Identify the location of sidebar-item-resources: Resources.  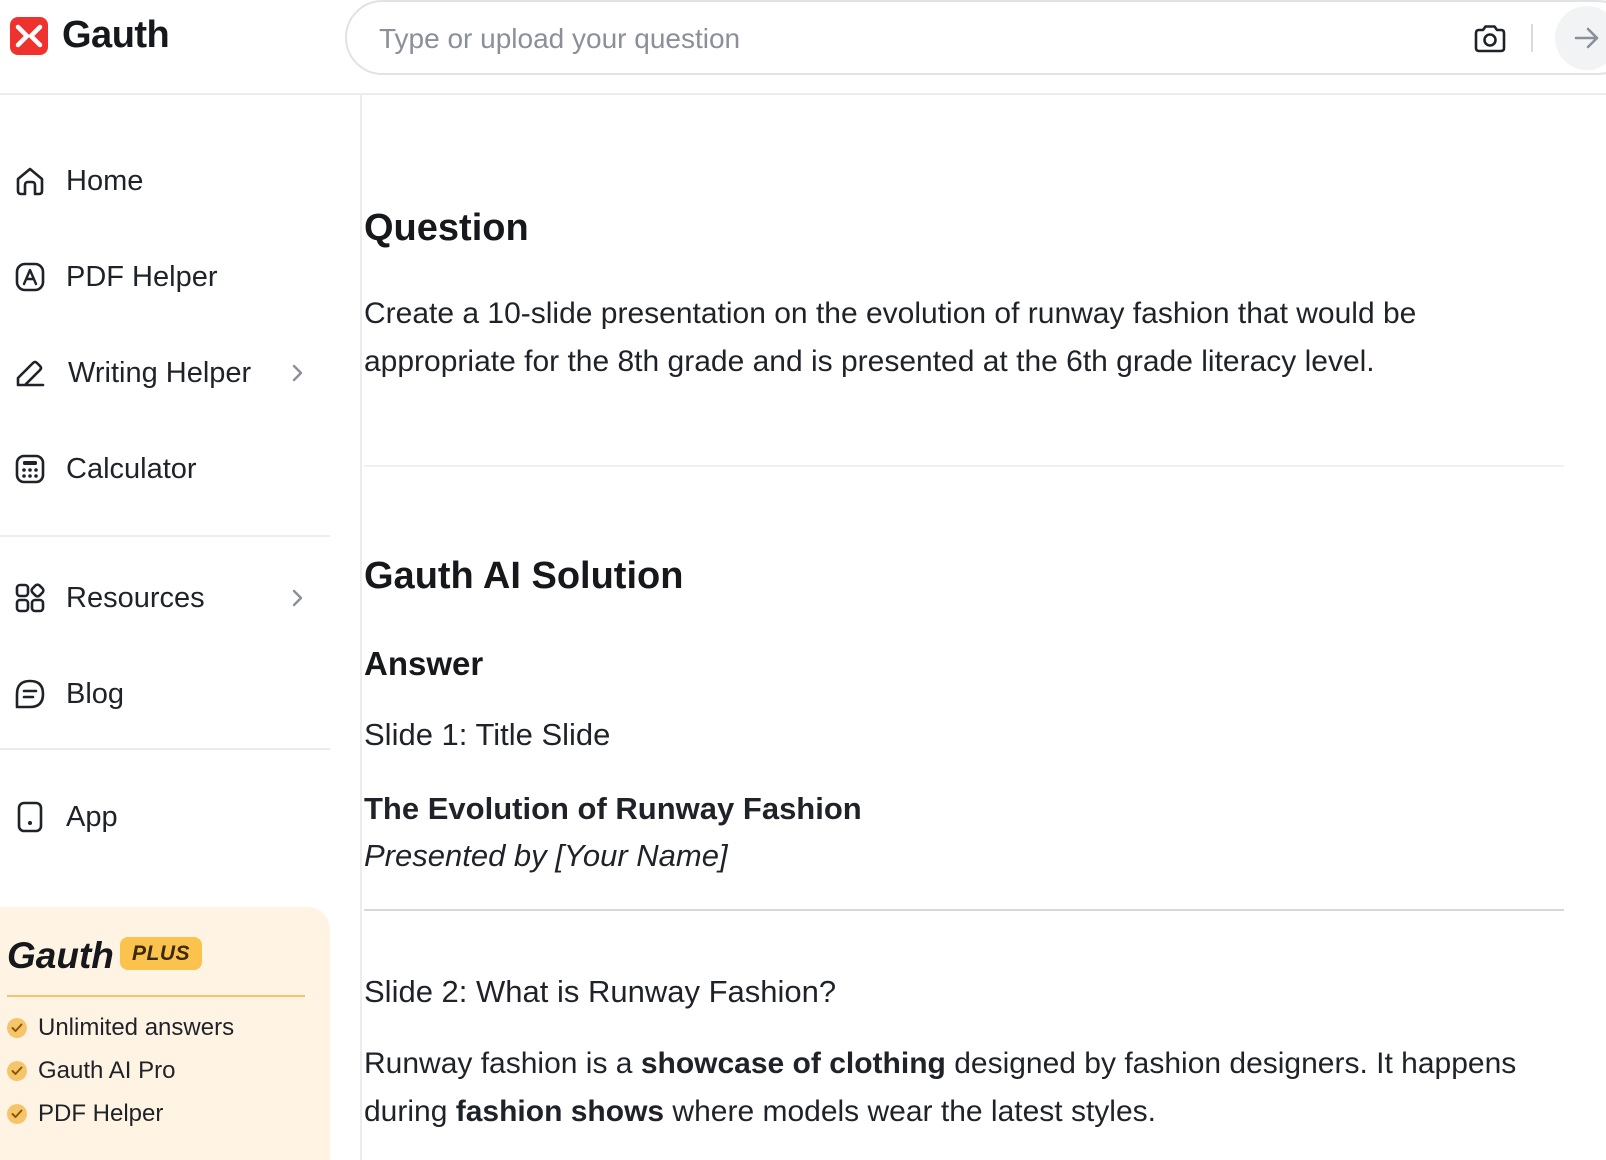
(165, 598).